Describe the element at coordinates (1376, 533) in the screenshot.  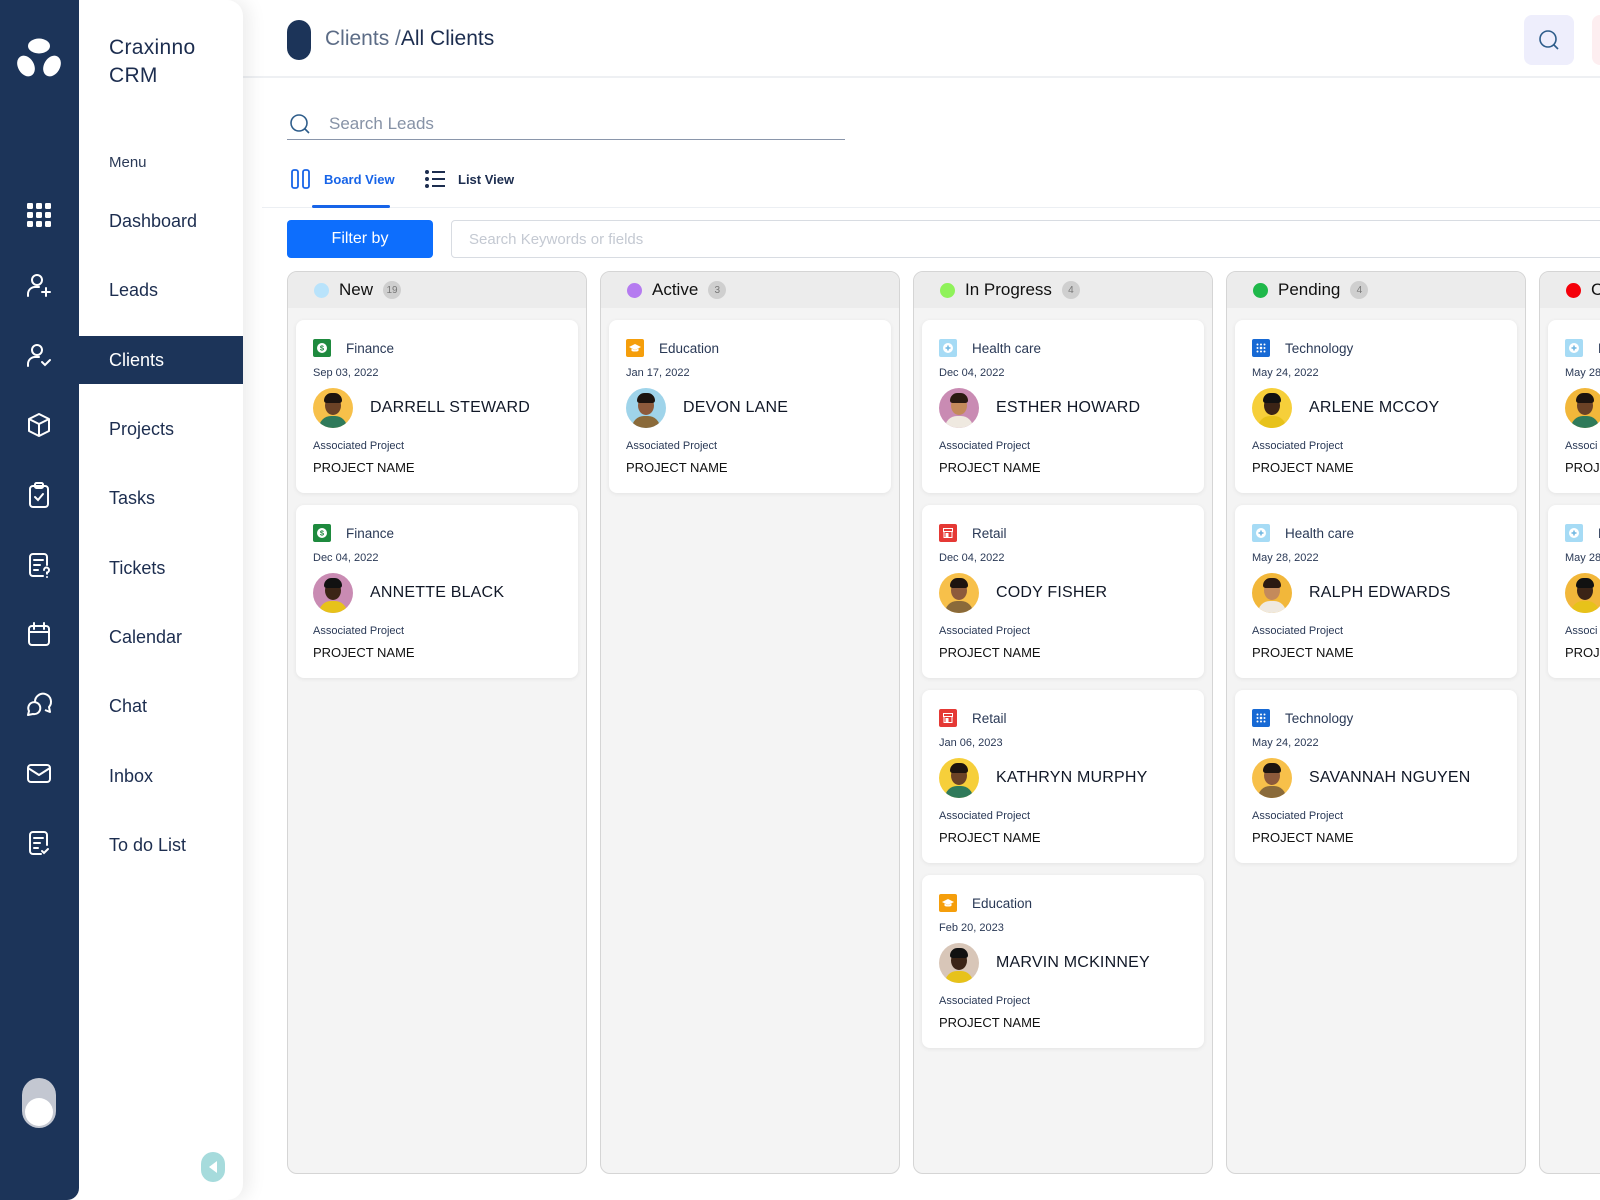
I see `industry-row: Health care` at that location.